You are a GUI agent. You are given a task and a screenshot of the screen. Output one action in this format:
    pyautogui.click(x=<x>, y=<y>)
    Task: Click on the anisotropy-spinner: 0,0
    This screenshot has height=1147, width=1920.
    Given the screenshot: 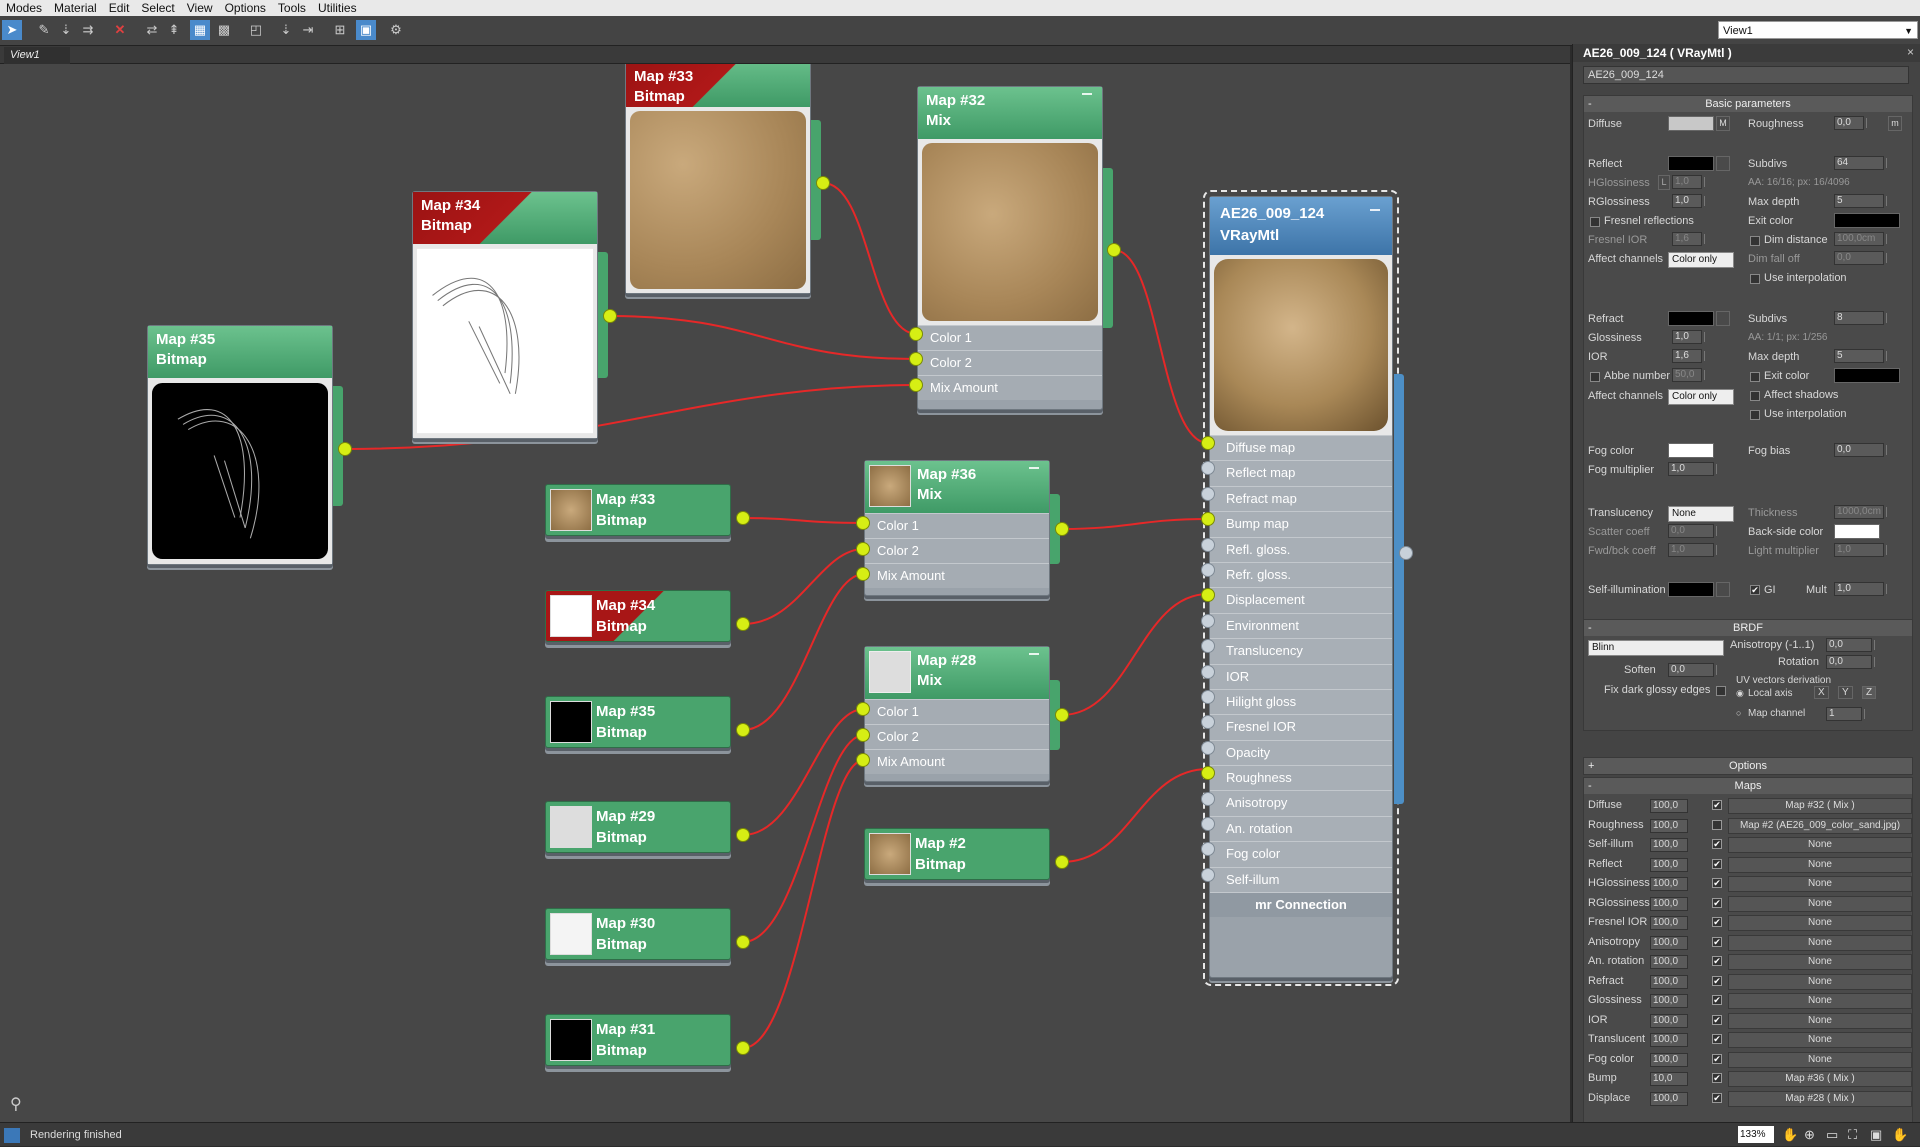 What is the action you would take?
    pyautogui.click(x=1850, y=645)
    